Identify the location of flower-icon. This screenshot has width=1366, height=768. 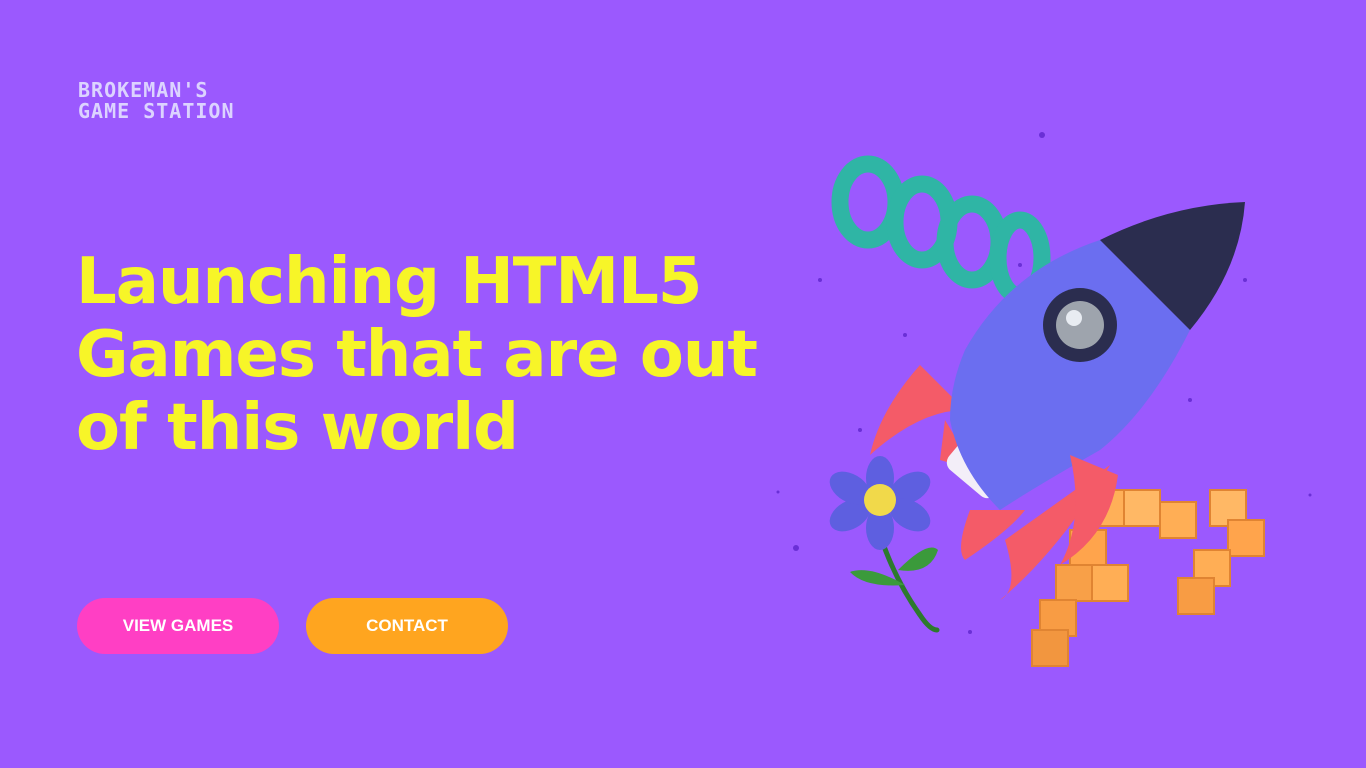
(884, 544).